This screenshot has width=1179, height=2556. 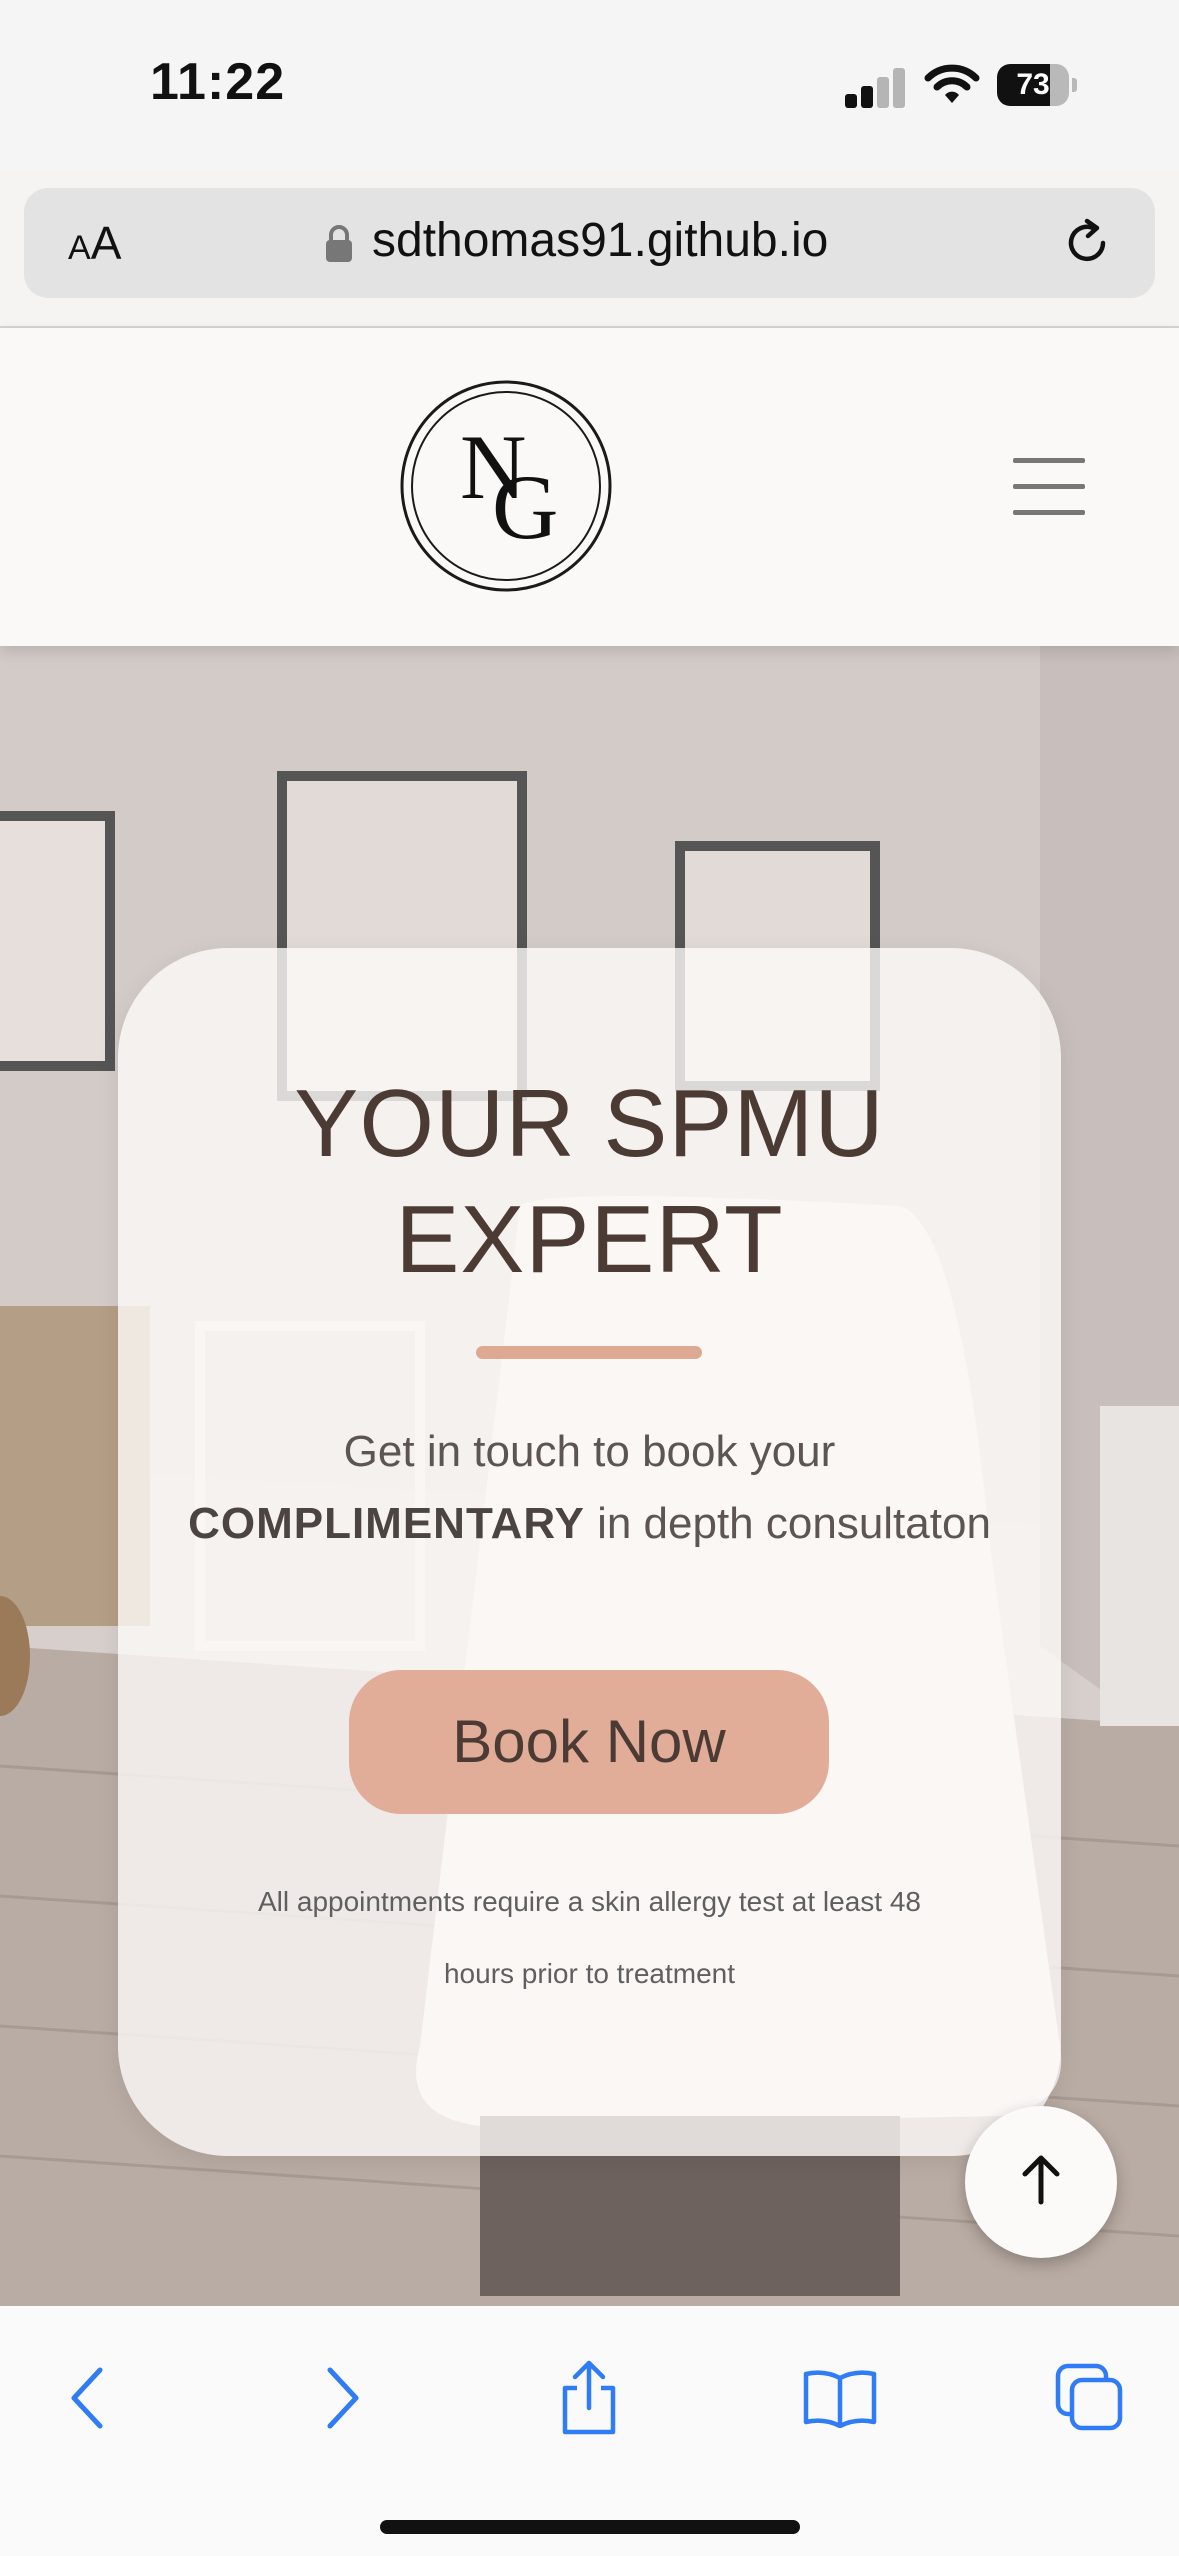 I want to click on book-icon, so click(x=840, y=2399).